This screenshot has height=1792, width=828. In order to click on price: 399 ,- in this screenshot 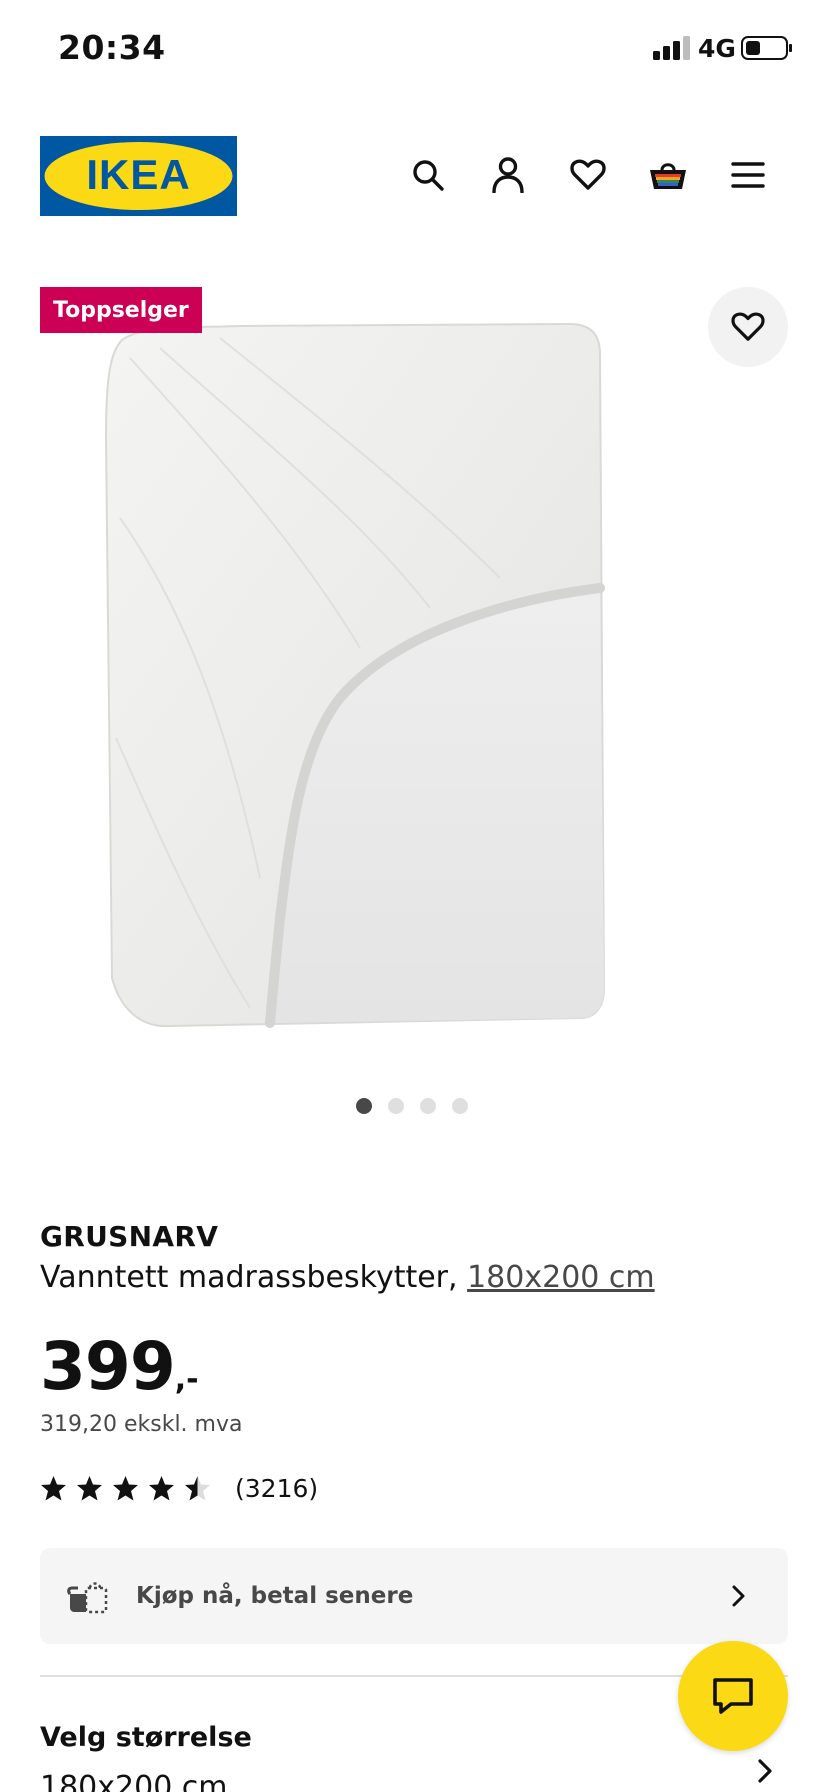, I will do `click(119, 1366)`.